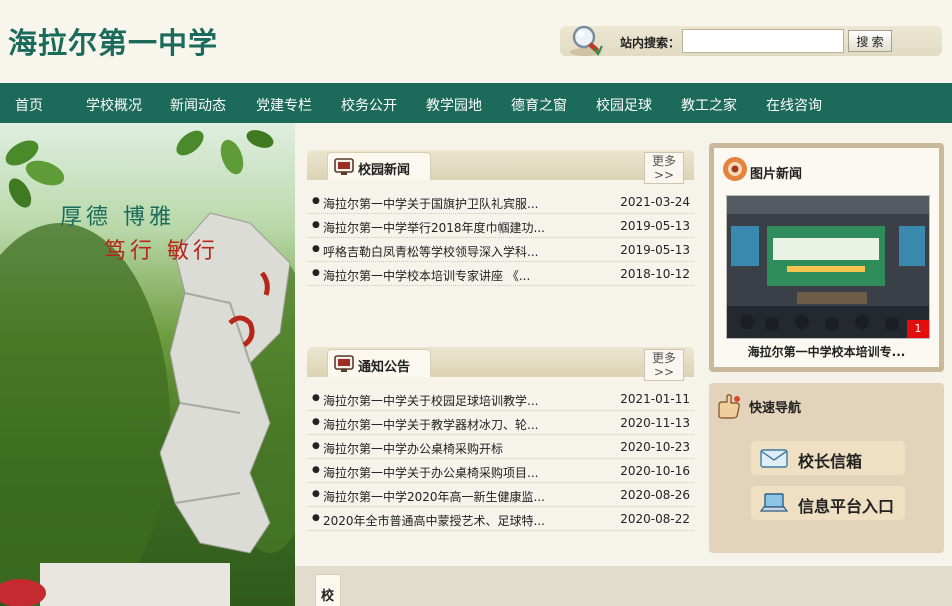 The height and width of the screenshot is (606, 952). I want to click on bottom-panel-tab: 校, so click(328, 590).